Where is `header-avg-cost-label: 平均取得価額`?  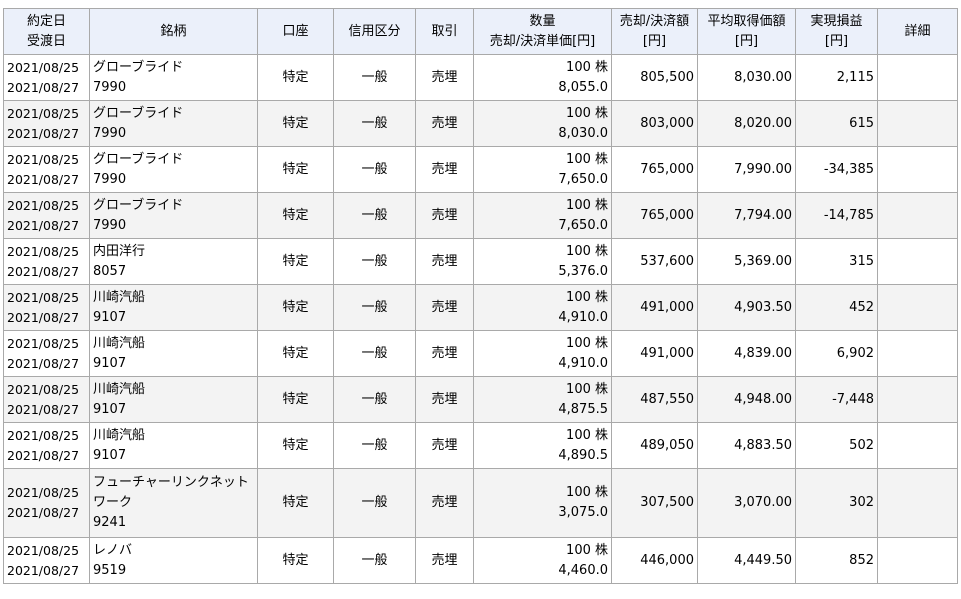 header-avg-cost-label: 平均取得価額 is located at coordinates (746, 21).